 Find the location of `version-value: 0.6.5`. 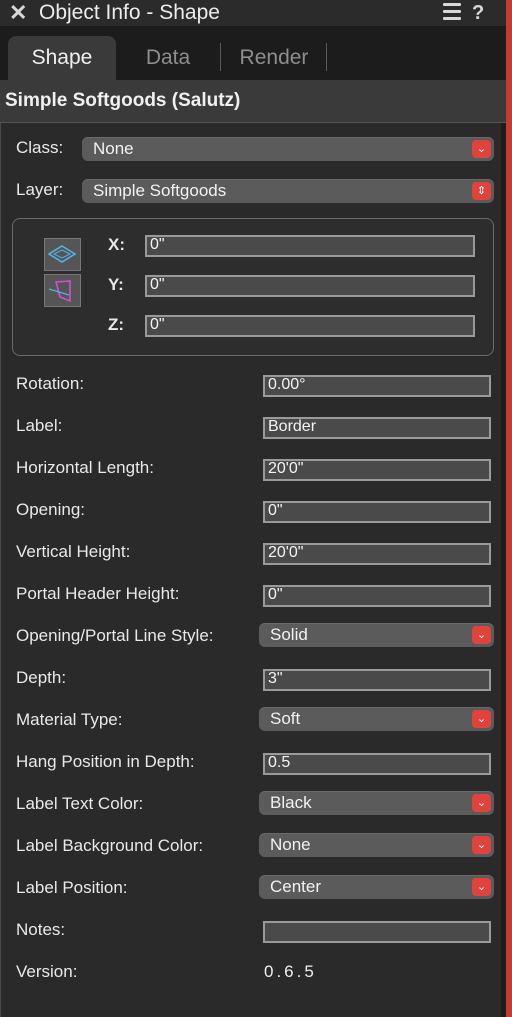

version-value: 0.6.5 is located at coordinates (290, 971).